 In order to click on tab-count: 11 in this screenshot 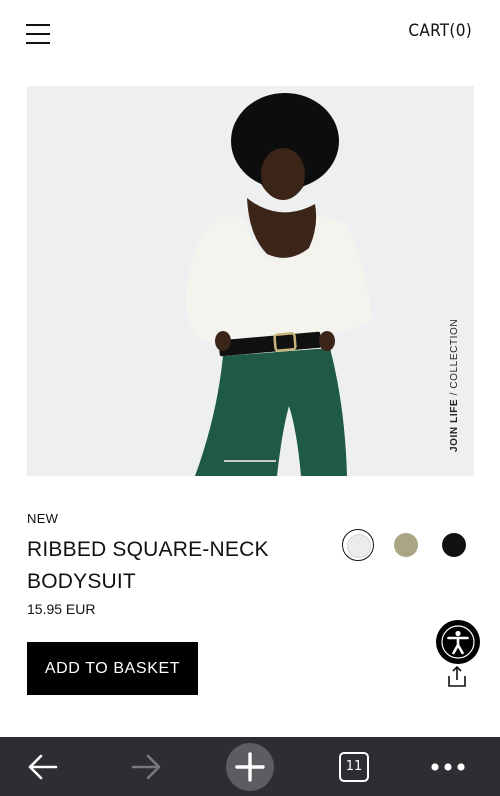, I will do `click(354, 766)`.